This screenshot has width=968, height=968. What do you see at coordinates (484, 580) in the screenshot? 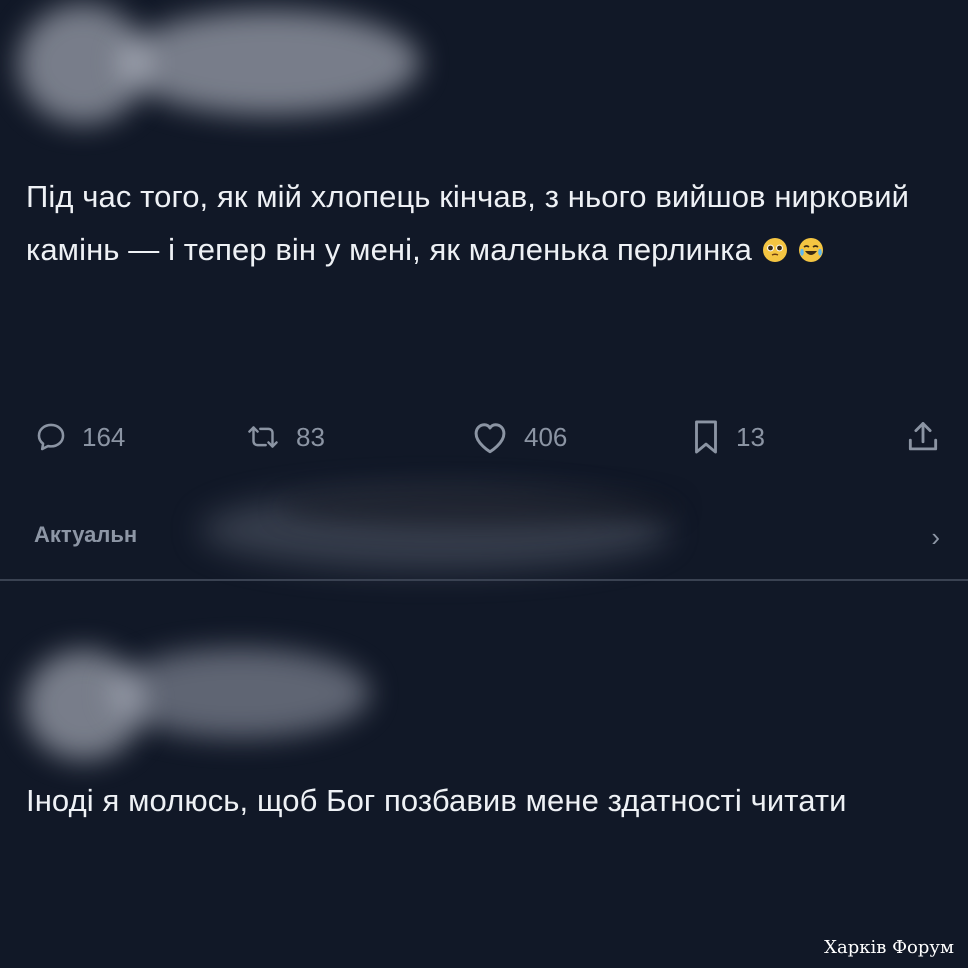
I see `divider` at bounding box center [484, 580].